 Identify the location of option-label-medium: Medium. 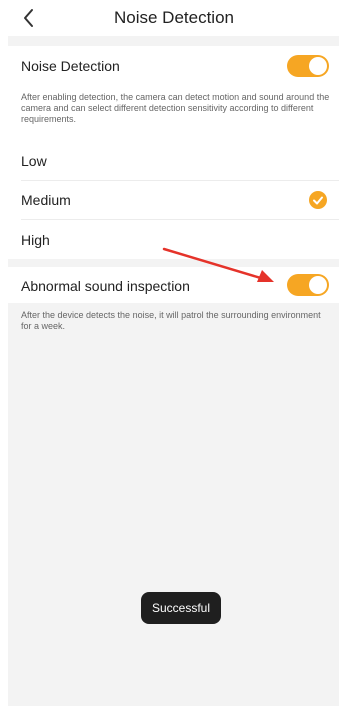
(46, 200).